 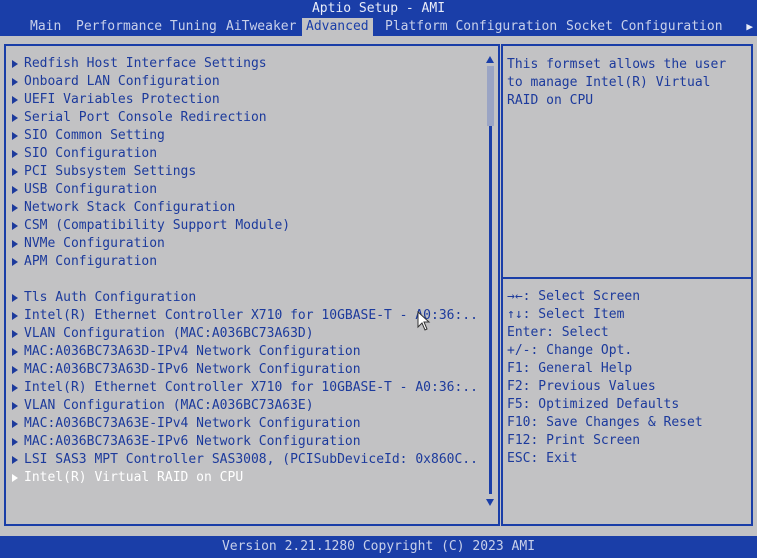 I want to click on menu-item-uefi-variables-protection: UEFI Variables Protection, so click(x=245, y=100).